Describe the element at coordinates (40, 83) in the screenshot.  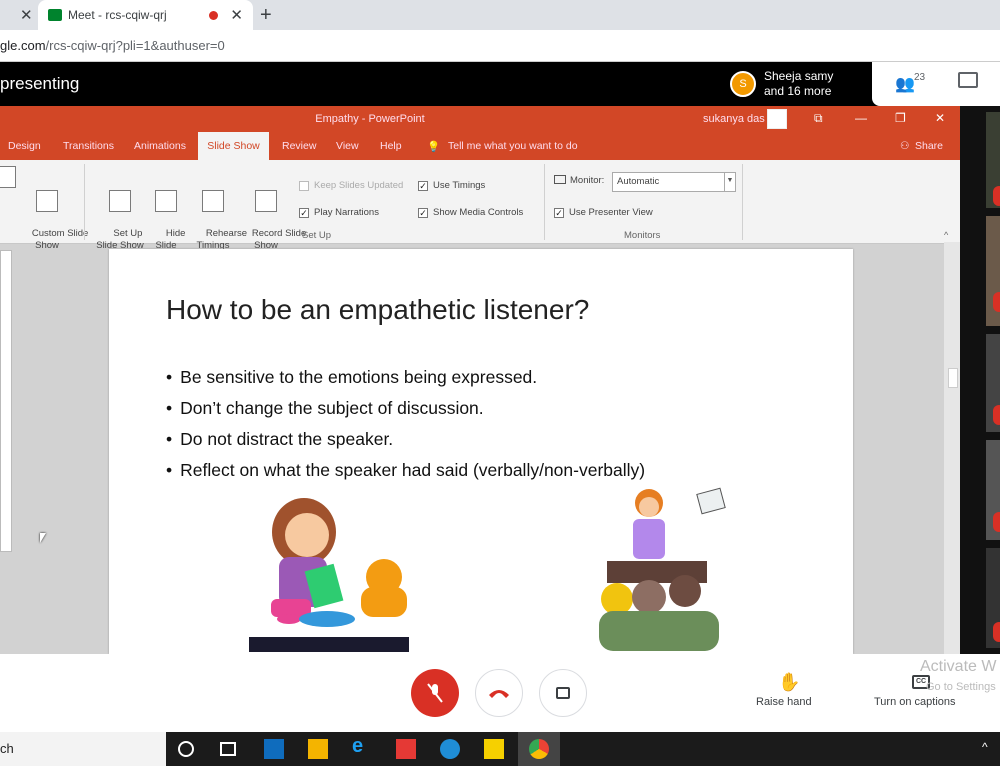
I see `presenting-label: presenting` at that location.